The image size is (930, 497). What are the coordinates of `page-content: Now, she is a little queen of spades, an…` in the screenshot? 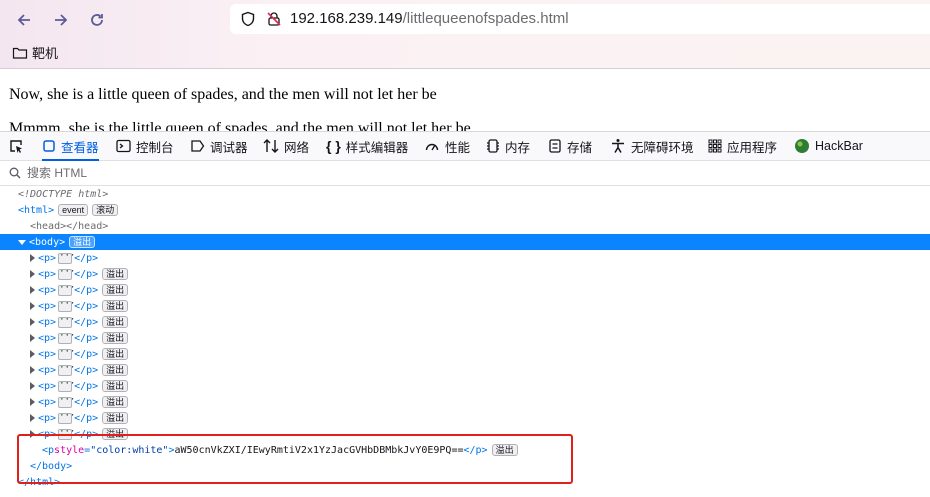 It's located at (465, 100).